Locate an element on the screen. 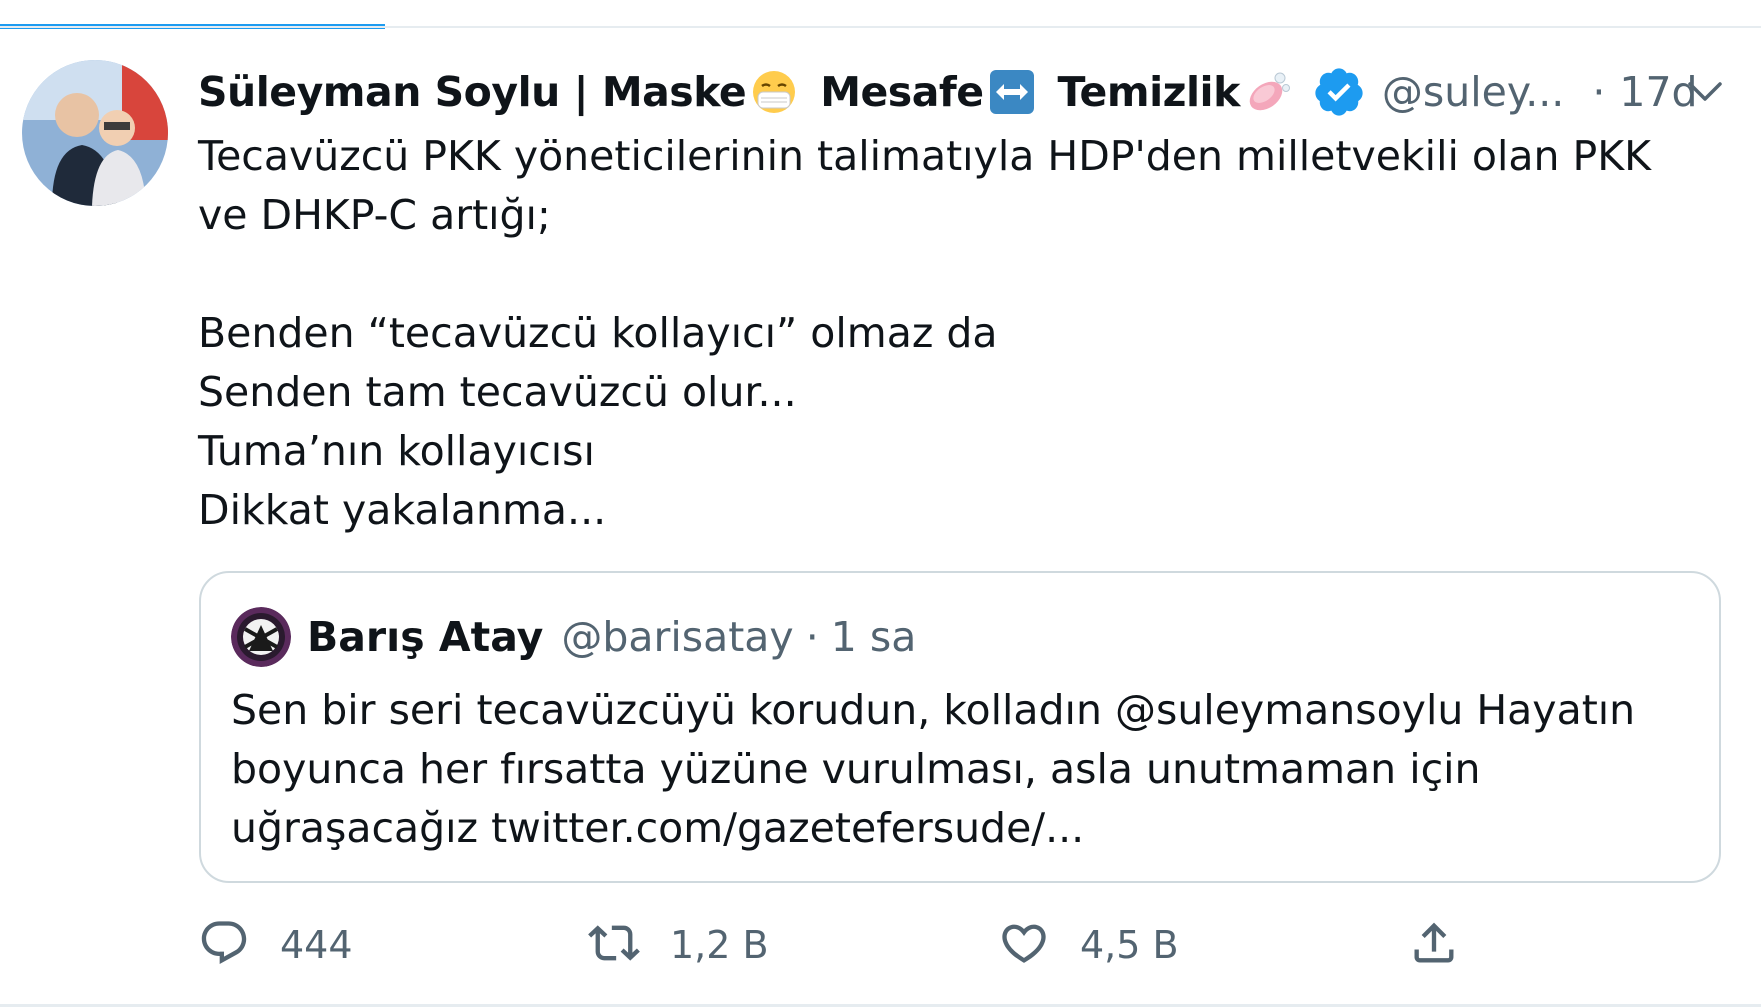 The width and height of the screenshot is (1761, 1007). top-divider is located at coordinates (880, 27).